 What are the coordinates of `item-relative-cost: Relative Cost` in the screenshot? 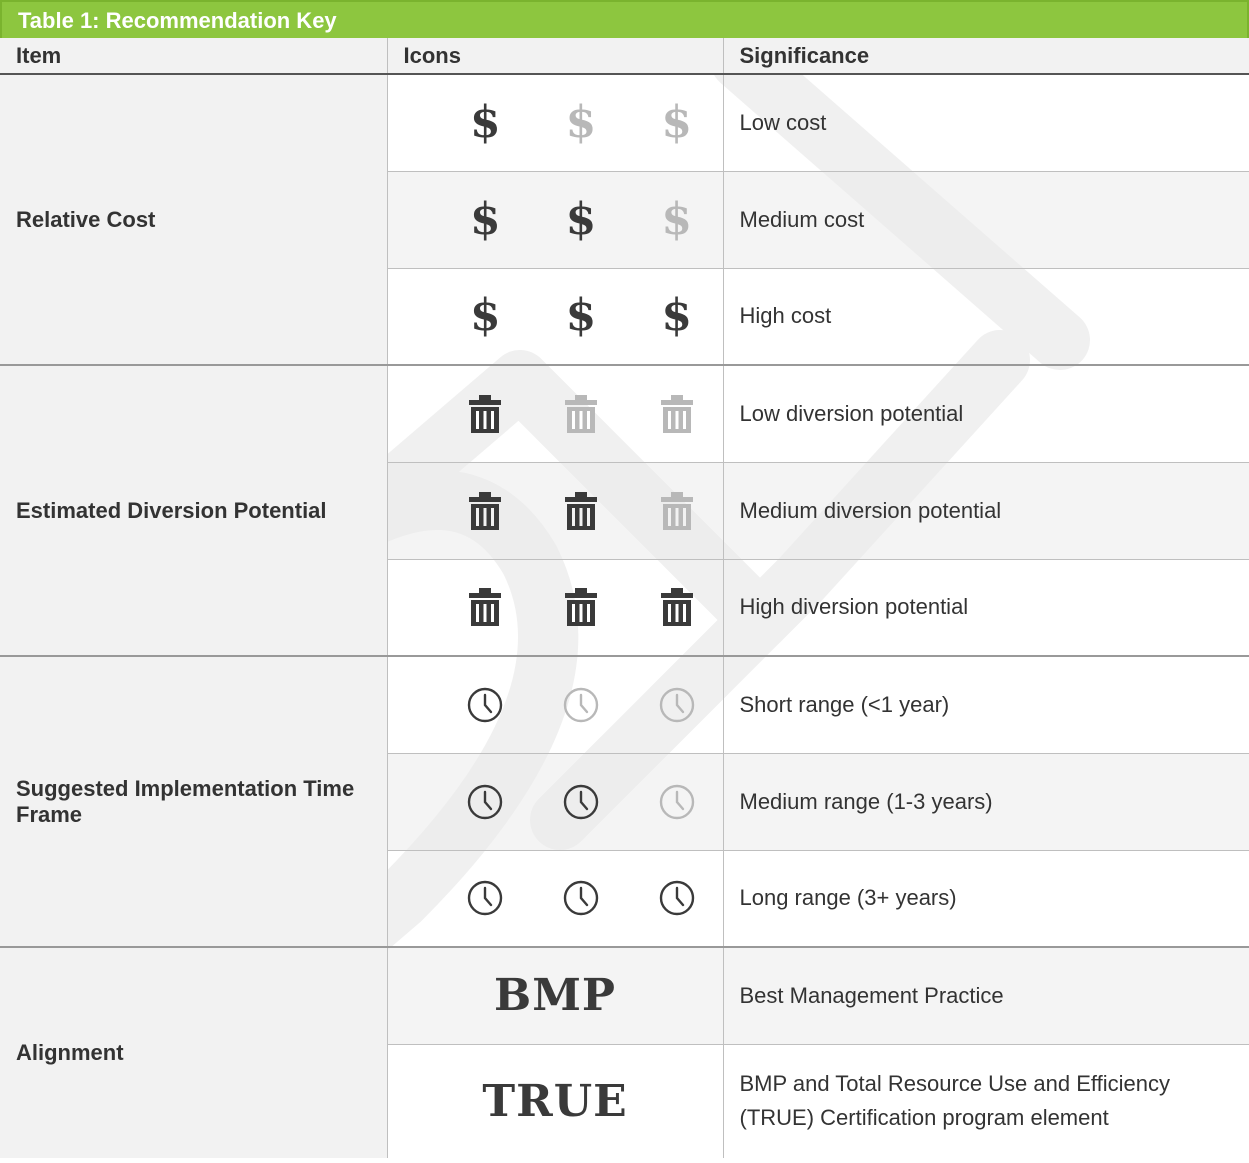 It's located at (194, 220).